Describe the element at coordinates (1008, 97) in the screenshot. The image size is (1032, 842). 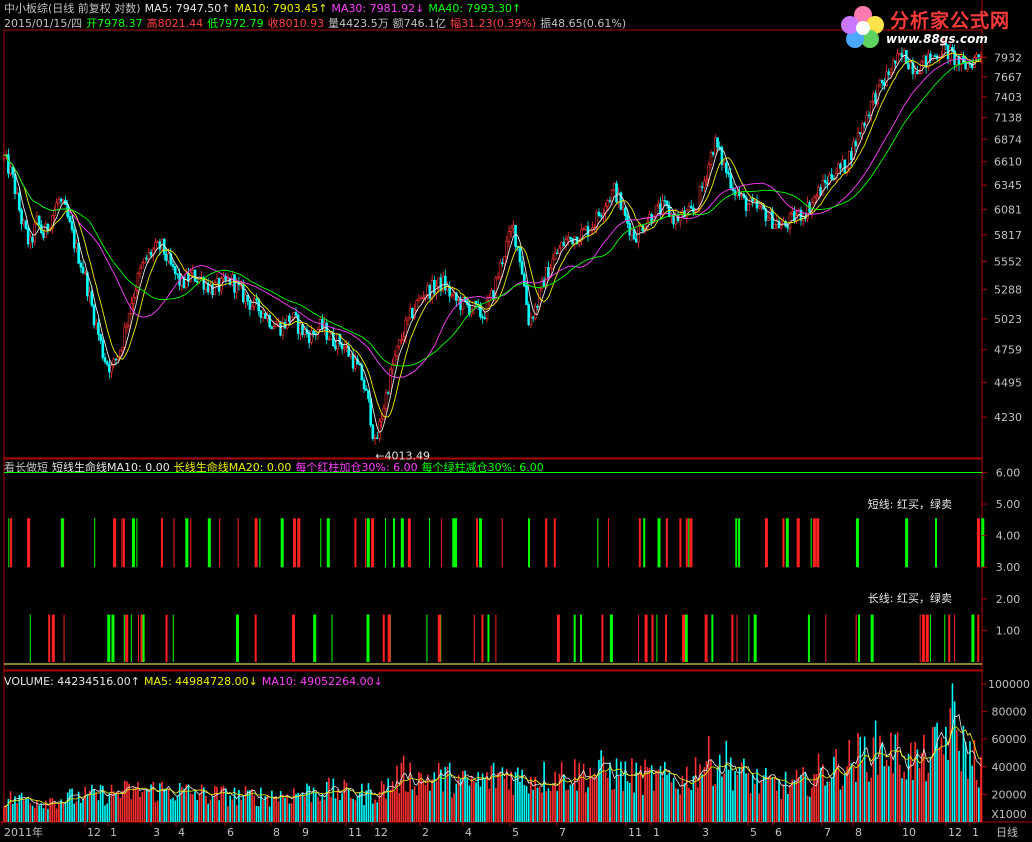
I see `price-ytick-label: 7403` at that location.